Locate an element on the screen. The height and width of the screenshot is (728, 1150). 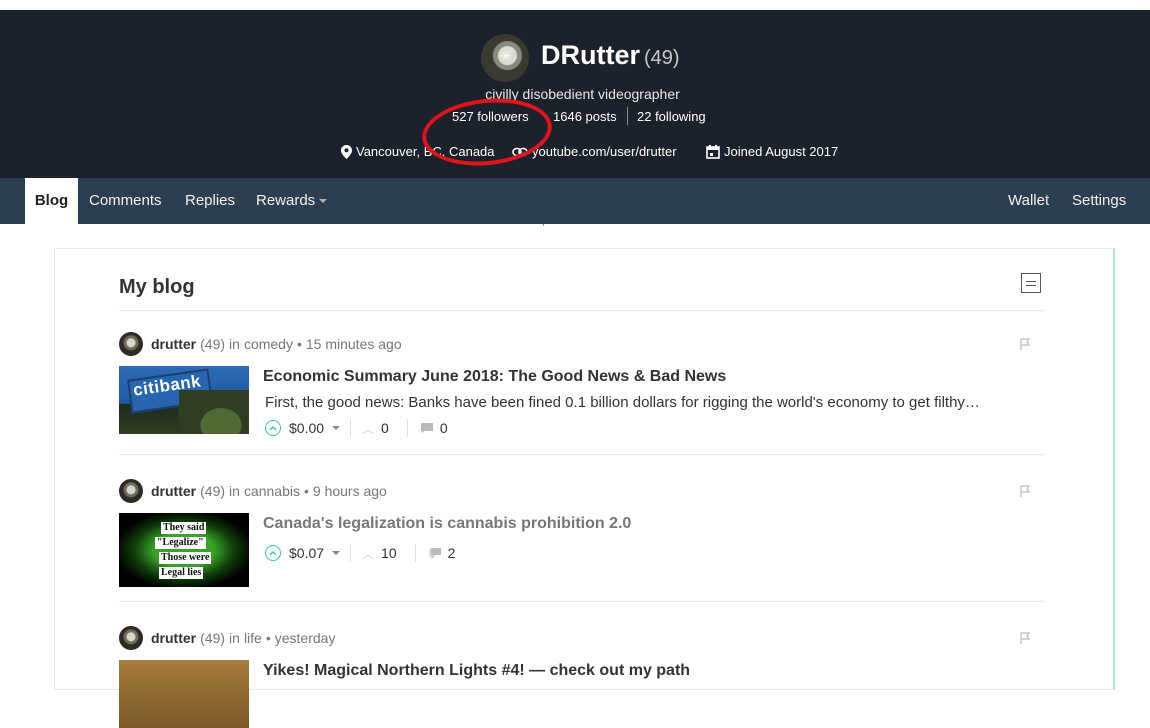
chevron-down-icon is located at coordinates (323, 201).